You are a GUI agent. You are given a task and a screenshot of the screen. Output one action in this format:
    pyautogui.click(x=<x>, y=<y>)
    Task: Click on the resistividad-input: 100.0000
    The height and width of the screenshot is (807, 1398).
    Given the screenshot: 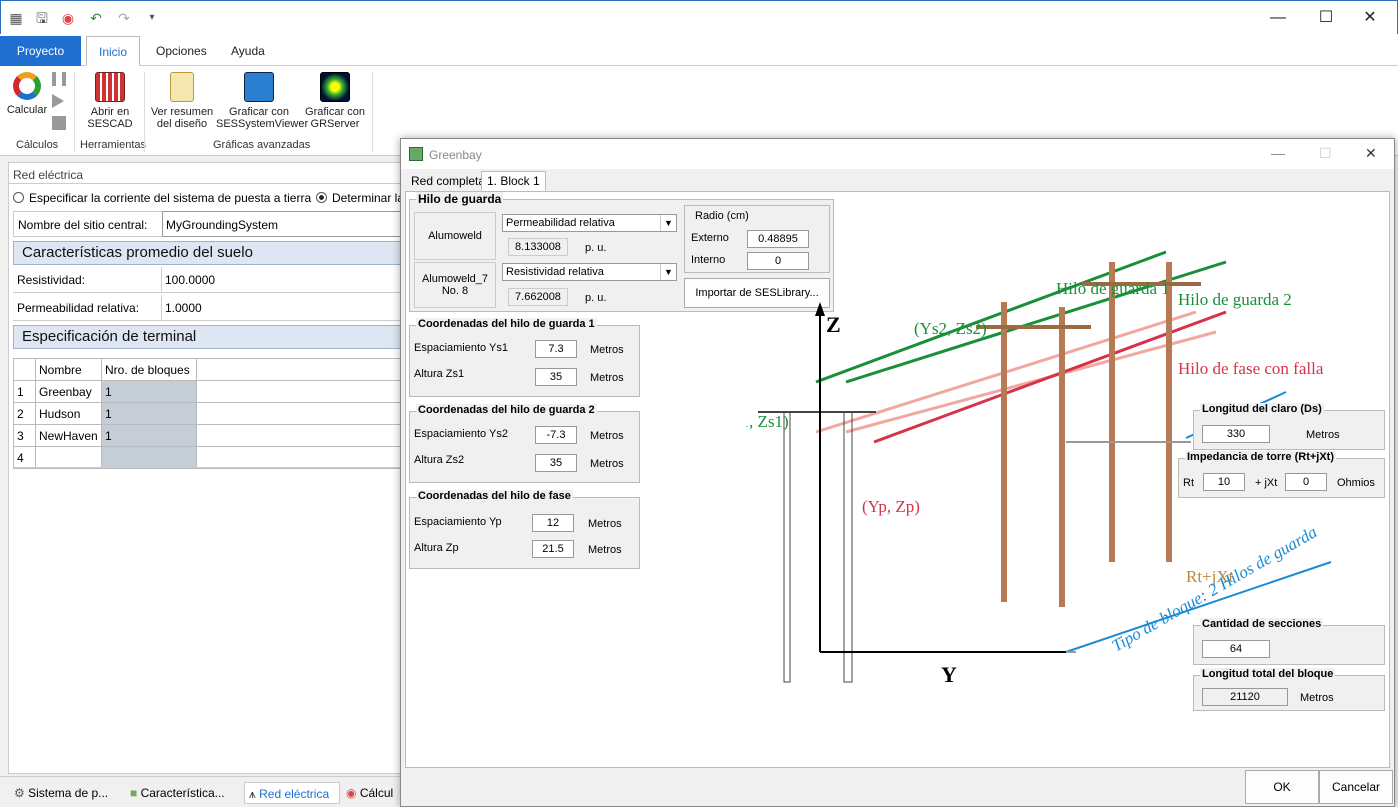 What is the action you would take?
    pyautogui.click(x=286, y=280)
    